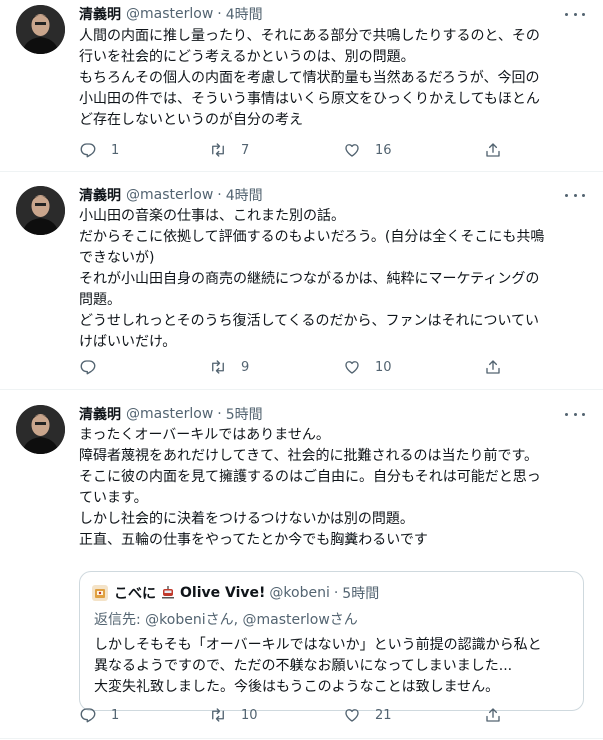  Describe the element at coordinates (312, 237) in the screenshot. I see `tweet-text-line: だからそこに依拠して評価するのもよいだろう。(自分は全くそこにも共鳴` at that location.